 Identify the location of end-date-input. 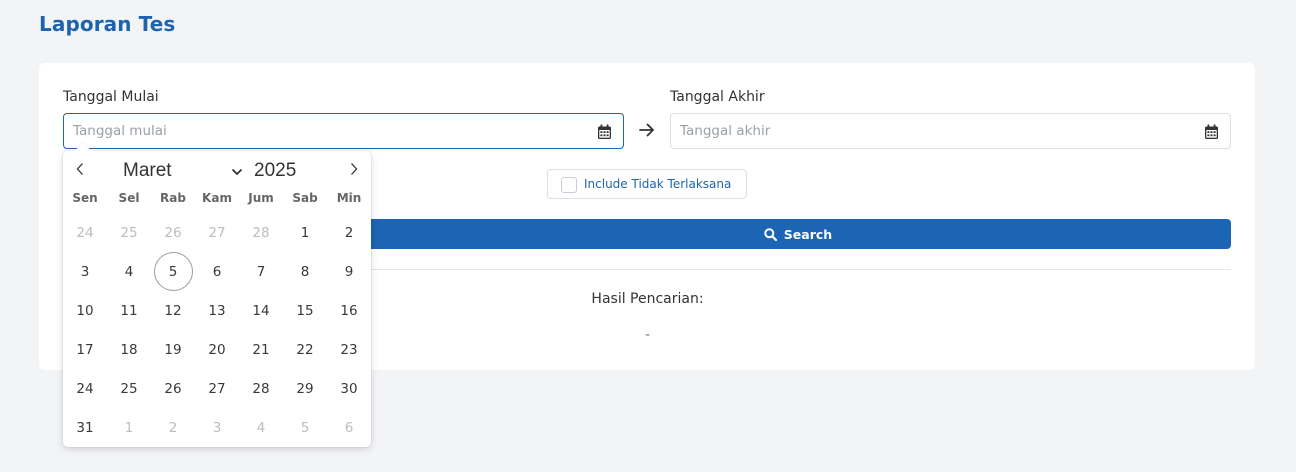
(950, 131).